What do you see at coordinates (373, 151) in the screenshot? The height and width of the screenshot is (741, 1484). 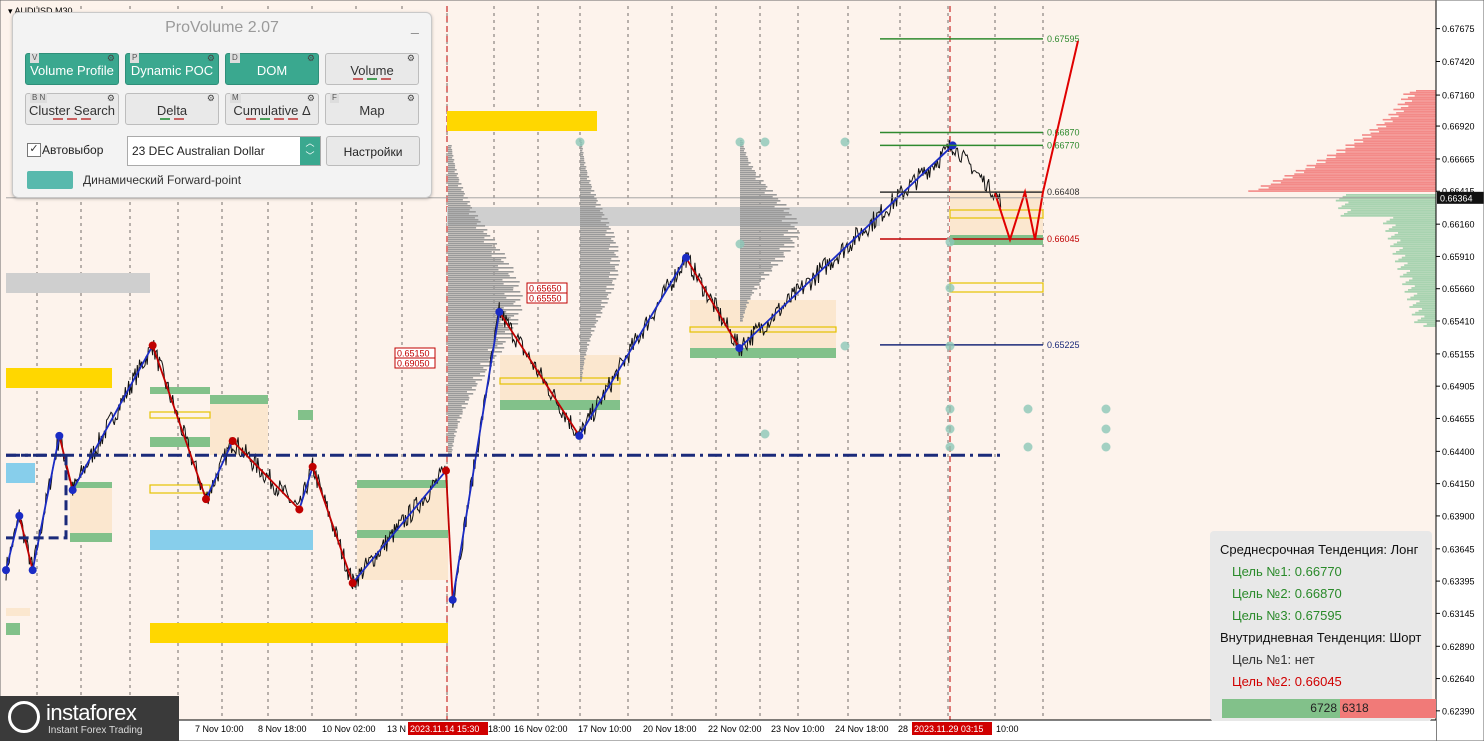 I see `settings-button: Настройки` at bounding box center [373, 151].